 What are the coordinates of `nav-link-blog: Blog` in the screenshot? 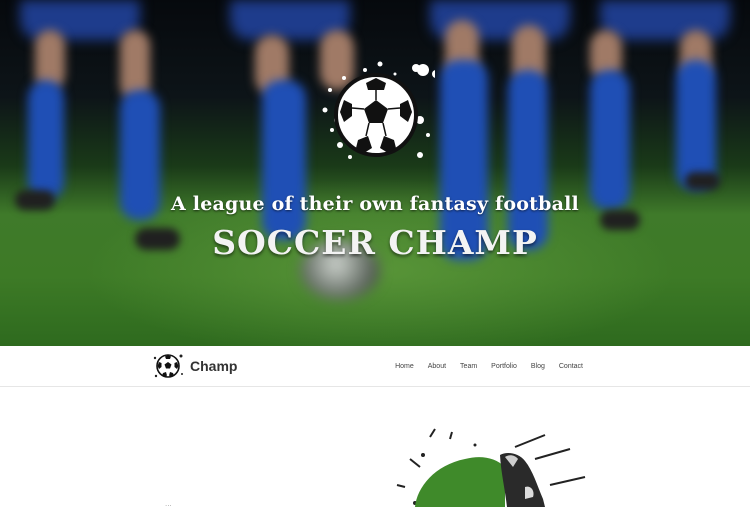 It's located at (538, 366).